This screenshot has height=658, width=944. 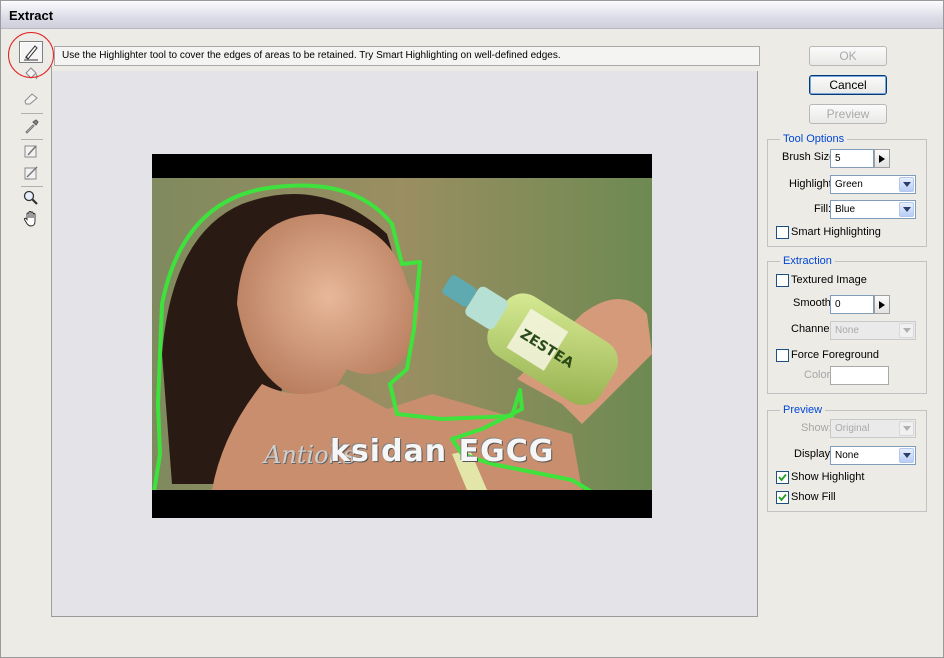 I want to click on show-fill-label: Show Fill, so click(x=813, y=497).